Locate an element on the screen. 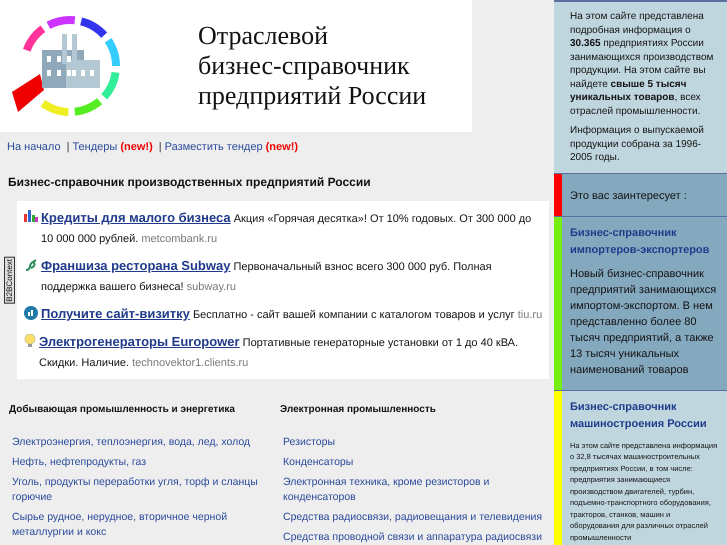 Image resolution: width=727 pixels, height=545 pixels. category-link: Нефть, нефтепродукты, газ is located at coordinates (142, 462).